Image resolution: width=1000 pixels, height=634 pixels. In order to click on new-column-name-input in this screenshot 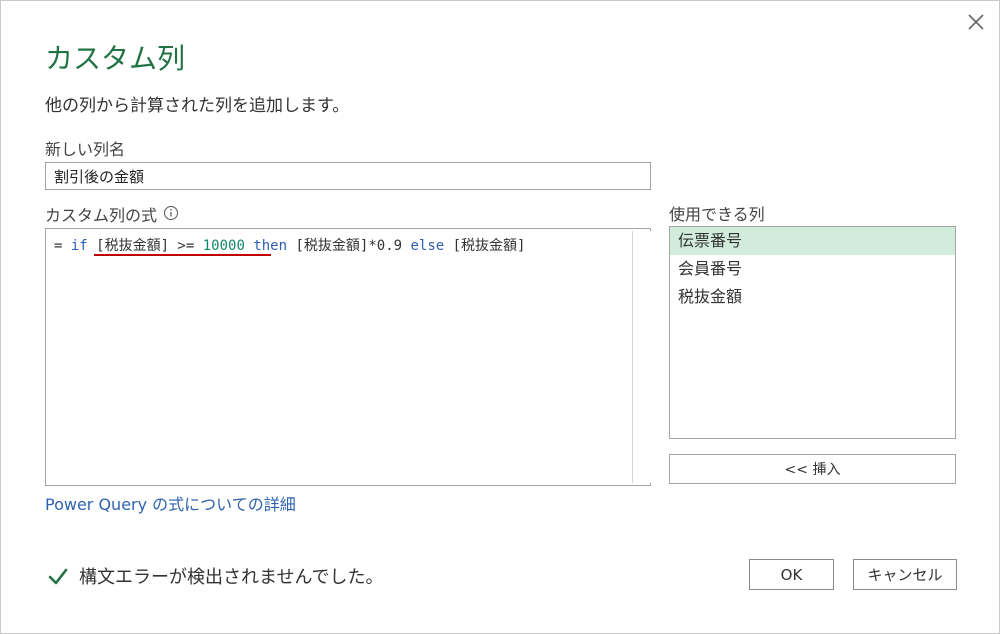, I will do `click(348, 176)`.